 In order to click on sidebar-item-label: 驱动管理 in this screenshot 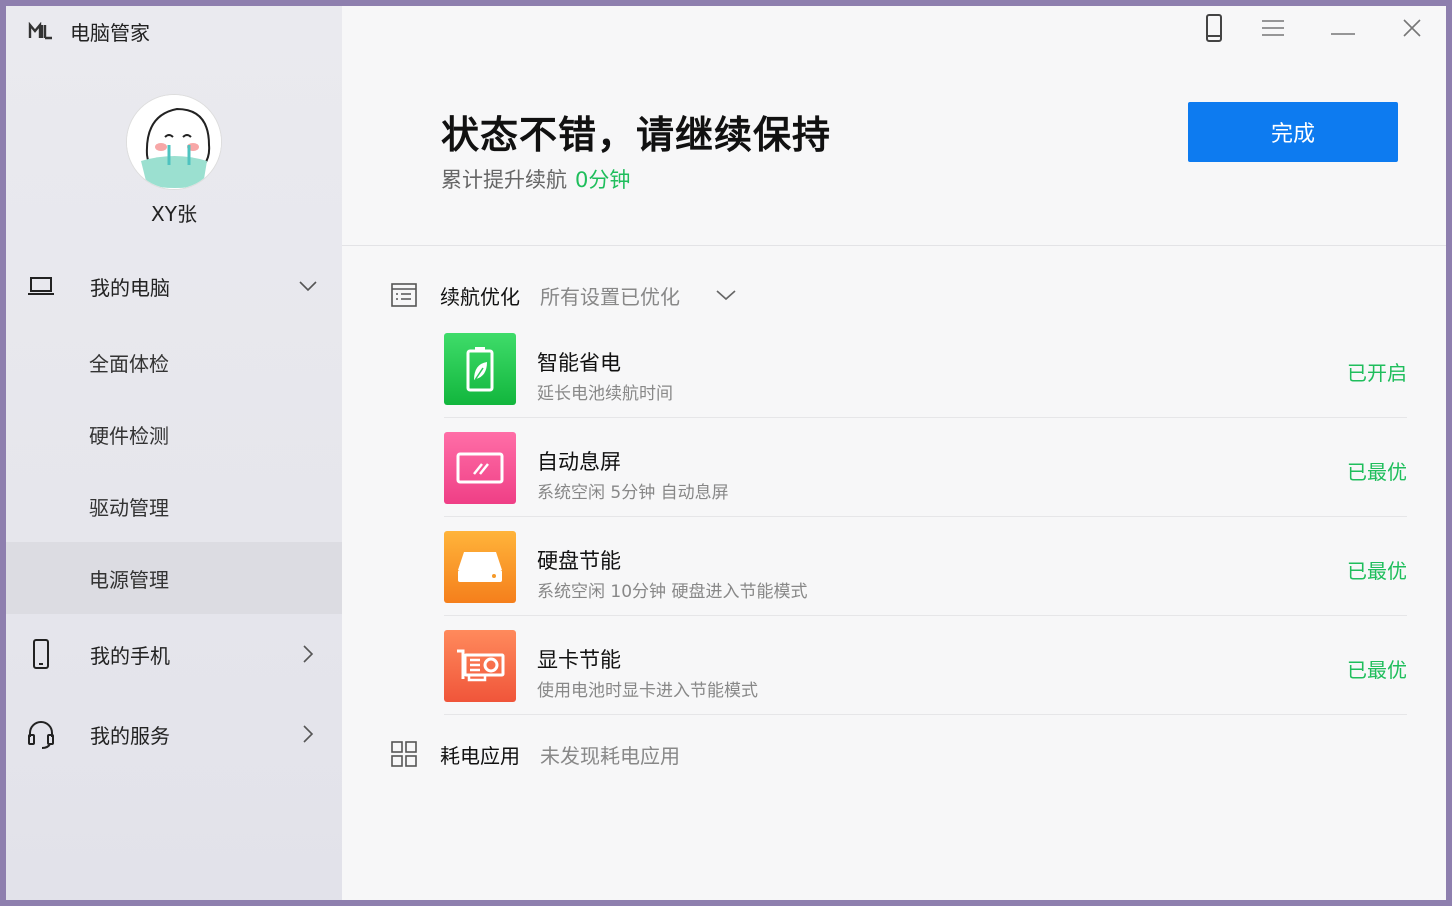, I will do `click(129, 507)`.